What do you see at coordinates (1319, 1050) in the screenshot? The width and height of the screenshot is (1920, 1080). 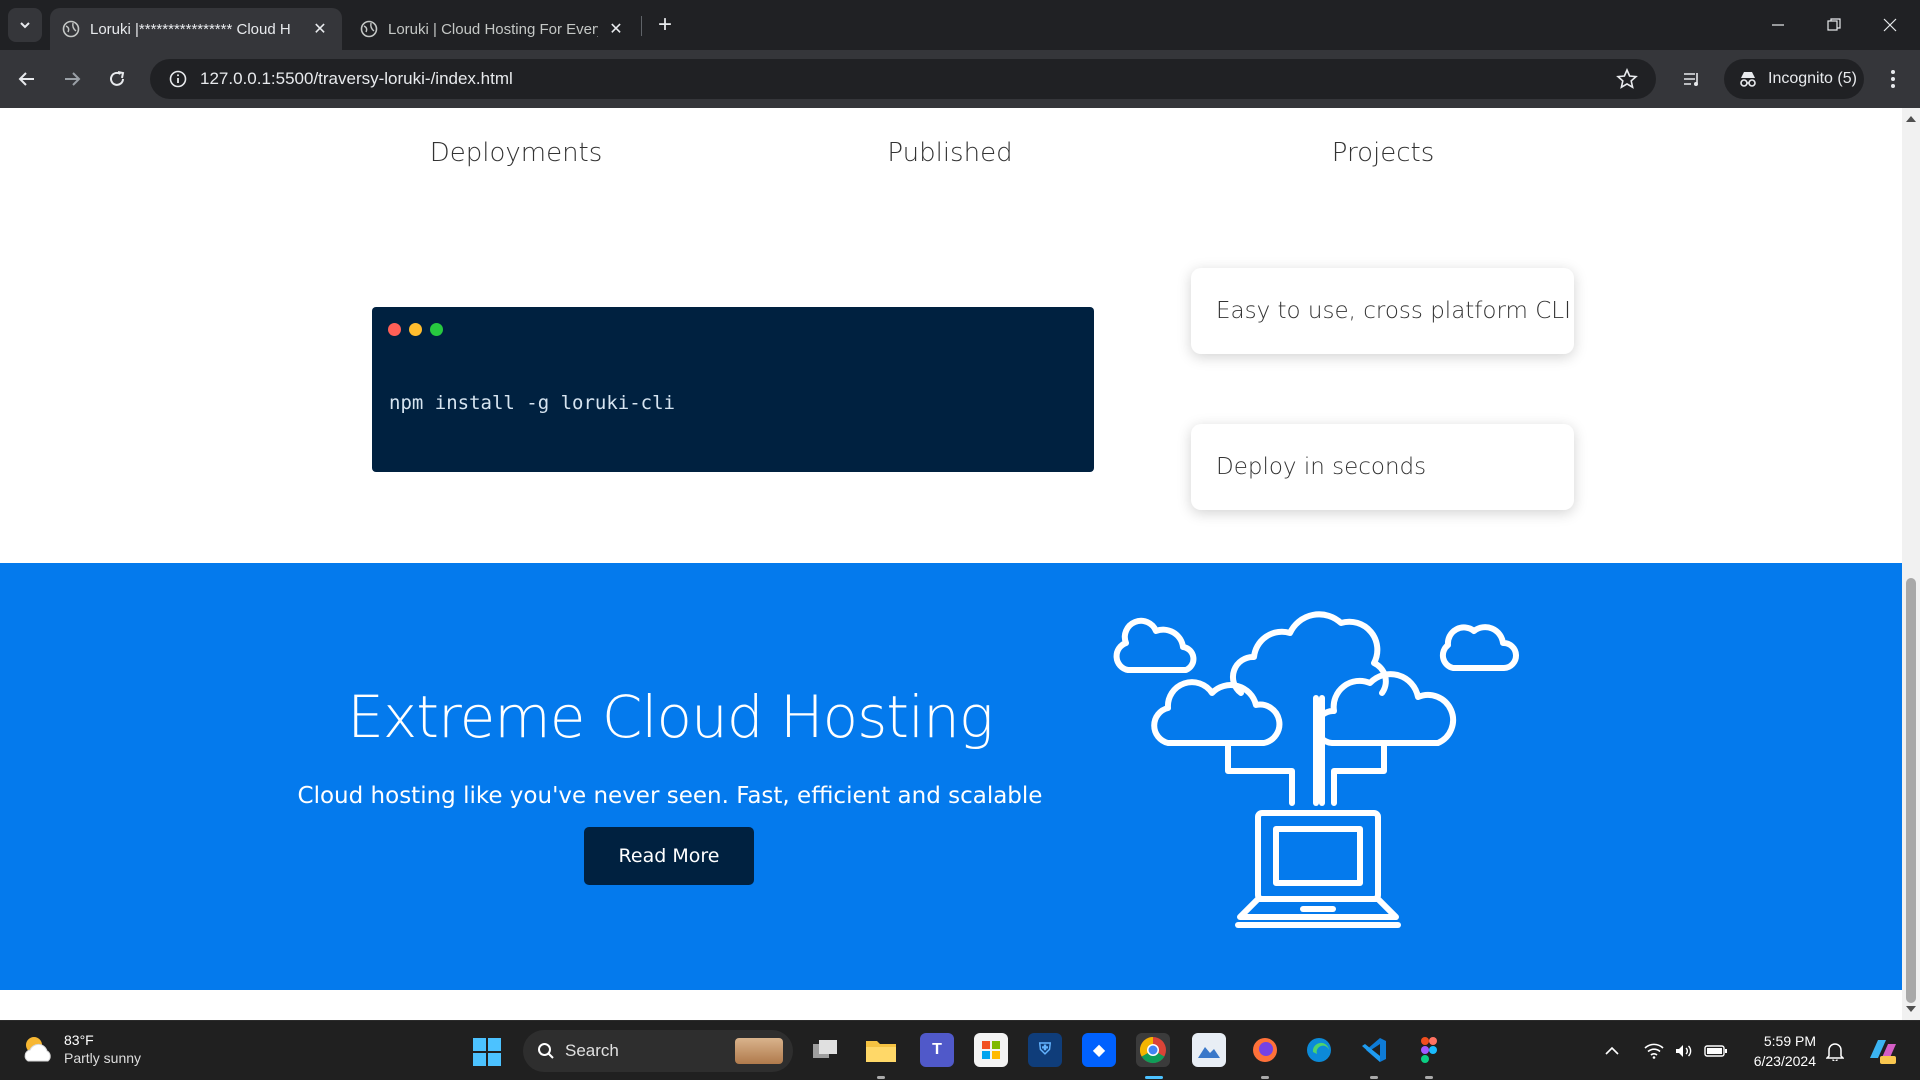 I see `edge-icon` at bounding box center [1319, 1050].